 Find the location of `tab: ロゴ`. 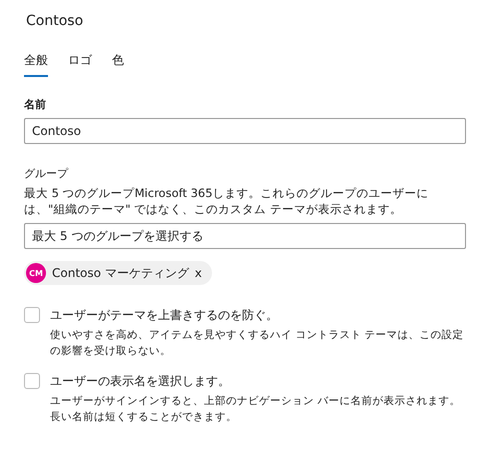

tab: ロゴ is located at coordinates (80, 62).